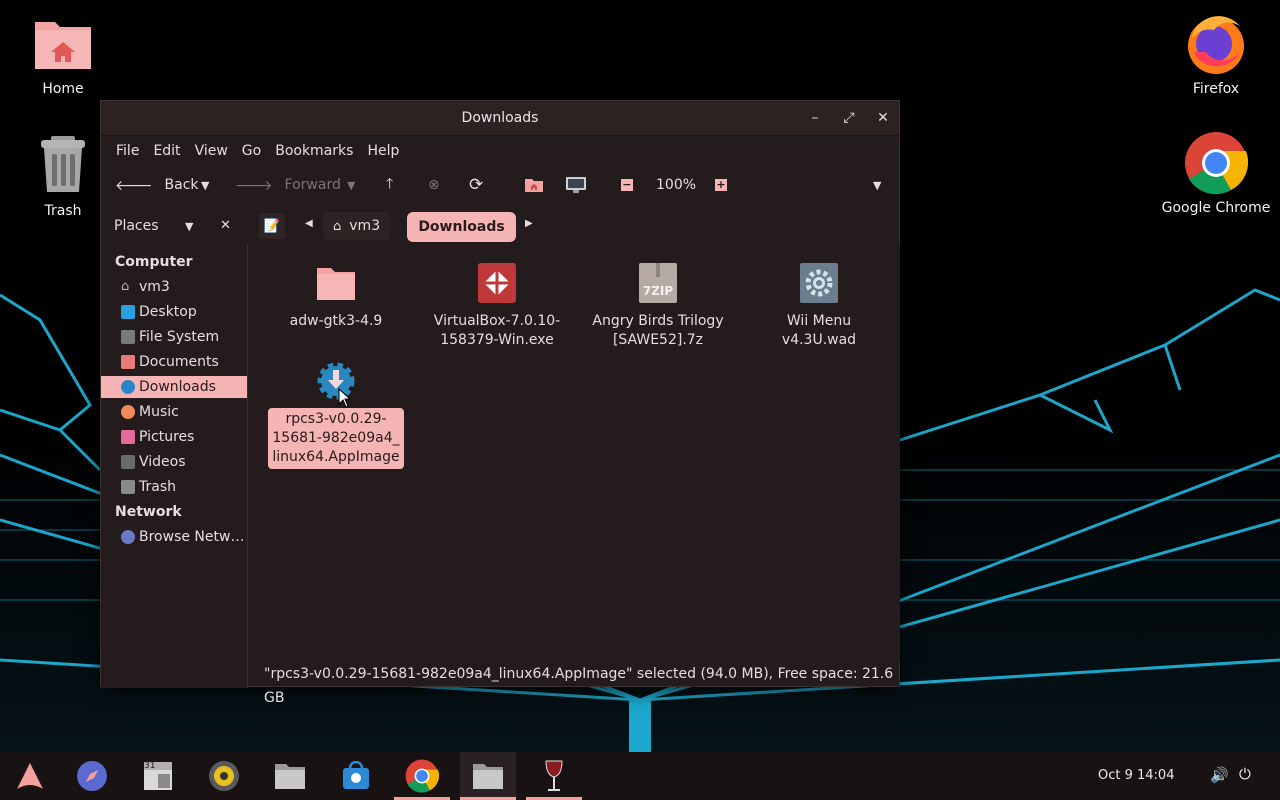 The height and width of the screenshot is (800, 1280). Describe the element at coordinates (254, 185) in the screenshot. I see `arrow-right-icon: 🡒` at that location.